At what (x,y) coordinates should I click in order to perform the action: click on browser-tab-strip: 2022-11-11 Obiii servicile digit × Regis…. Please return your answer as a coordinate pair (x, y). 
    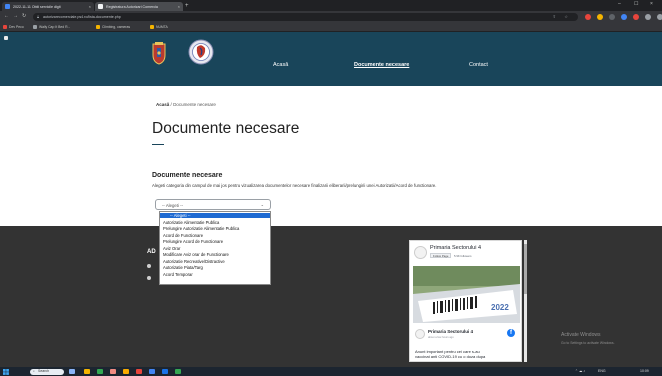
    Looking at the image, I should click on (331, 5).